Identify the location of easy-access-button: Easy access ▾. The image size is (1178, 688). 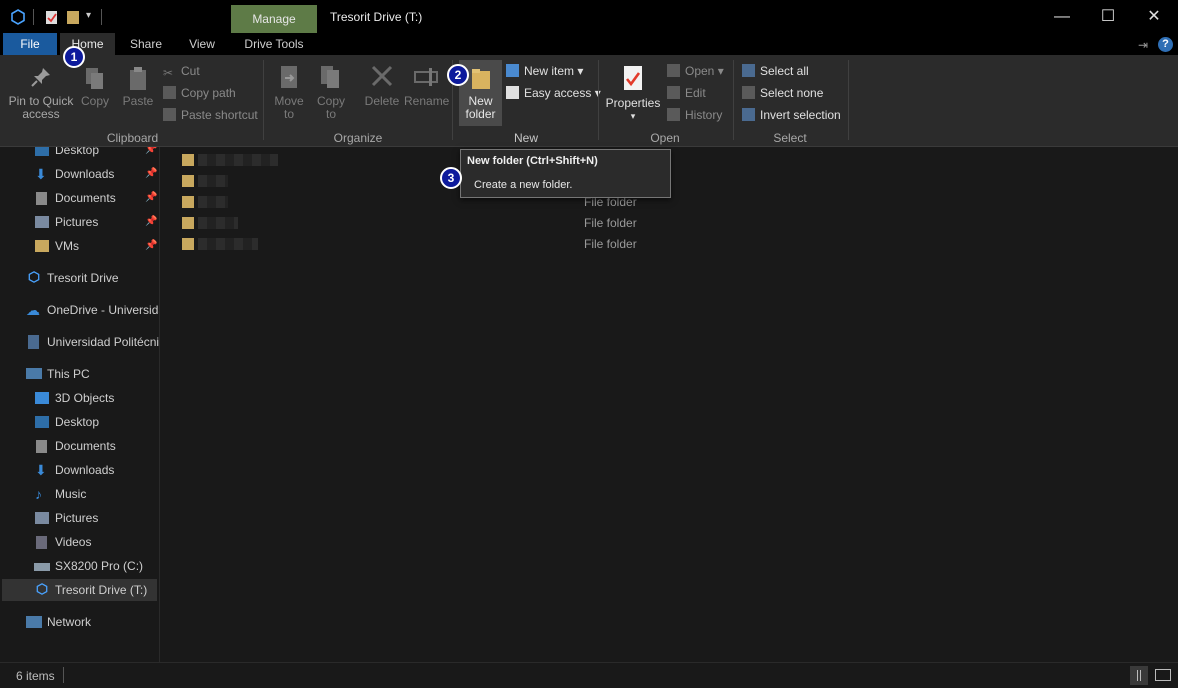
(553, 93).